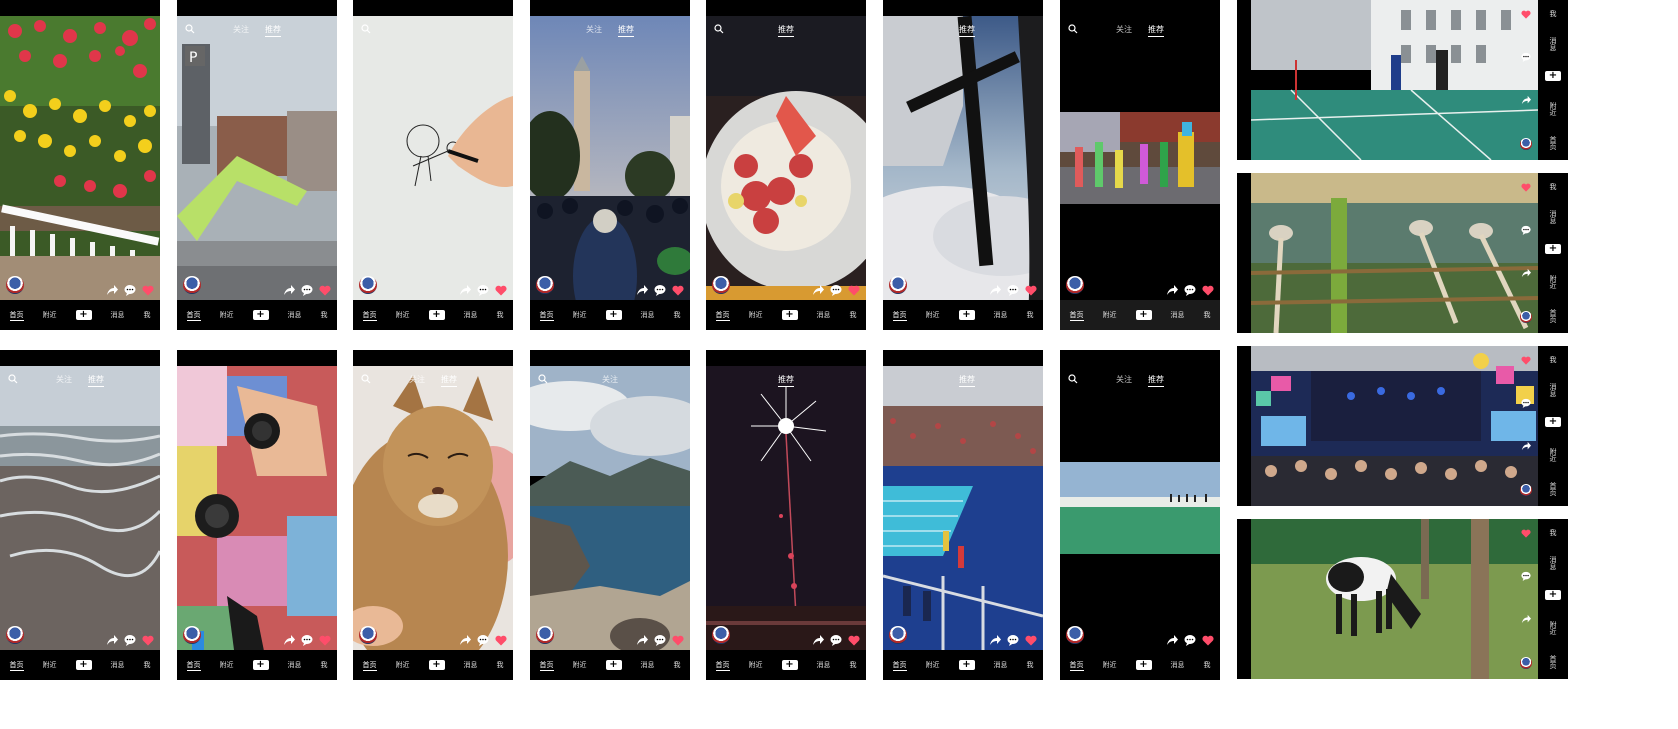 The image size is (1678, 729). Describe the element at coordinates (963, 515) in the screenshot. I see `video-card-pool: 推荐 首页 附近 + 消息 我` at that location.